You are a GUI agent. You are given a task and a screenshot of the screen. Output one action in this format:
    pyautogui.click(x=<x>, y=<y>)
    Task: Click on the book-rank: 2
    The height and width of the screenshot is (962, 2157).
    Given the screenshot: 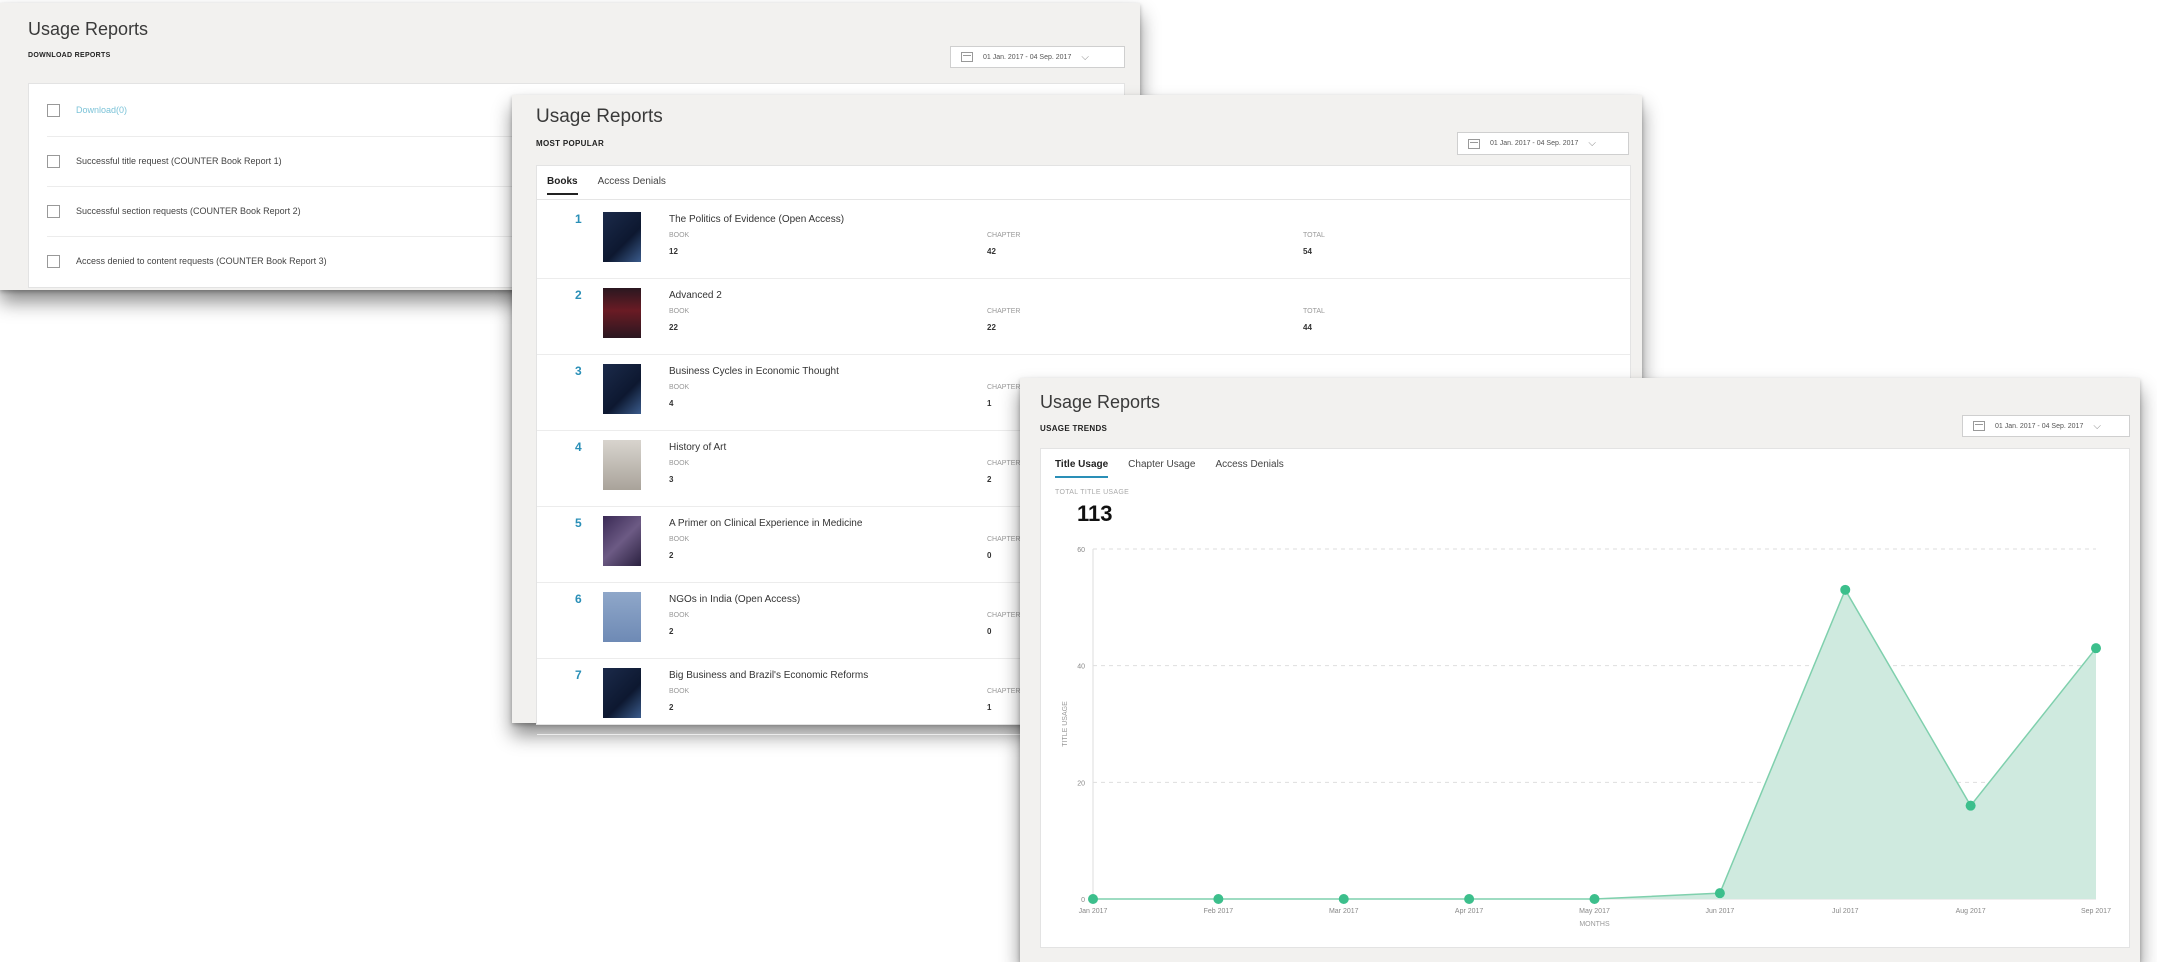 What is the action you would take?
    pyautogui.click(x=578, y=295)
    